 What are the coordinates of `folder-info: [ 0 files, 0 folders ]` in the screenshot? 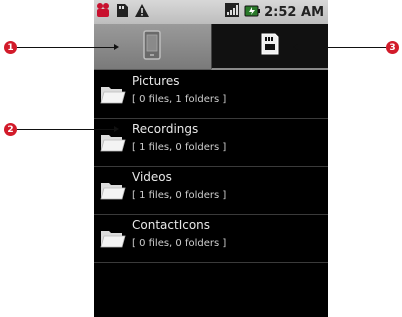 It's located at (179, 243).